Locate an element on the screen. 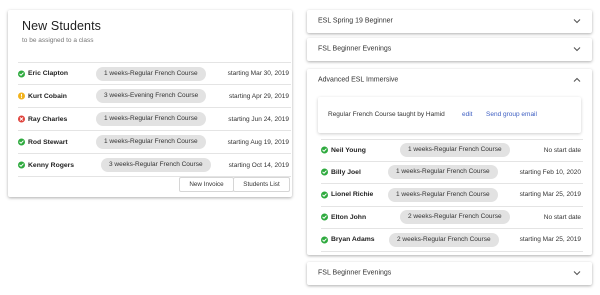 This screenshot has height=295, width=600. panel-header: ESL Spring 19 Beginner is located at coordinates (449, 21).